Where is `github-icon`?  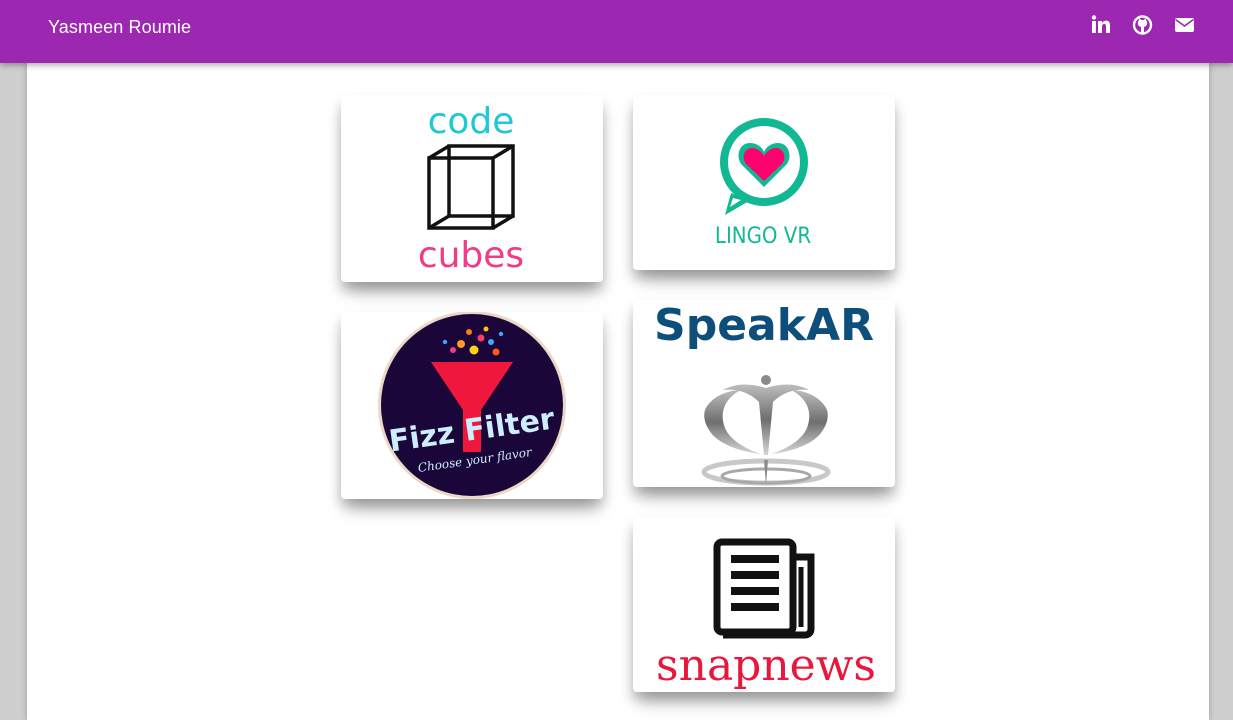 github-icon is located at coordinates (1142, 25).